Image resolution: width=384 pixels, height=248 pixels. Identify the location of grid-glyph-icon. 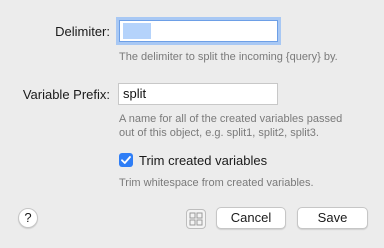
(196, 219).